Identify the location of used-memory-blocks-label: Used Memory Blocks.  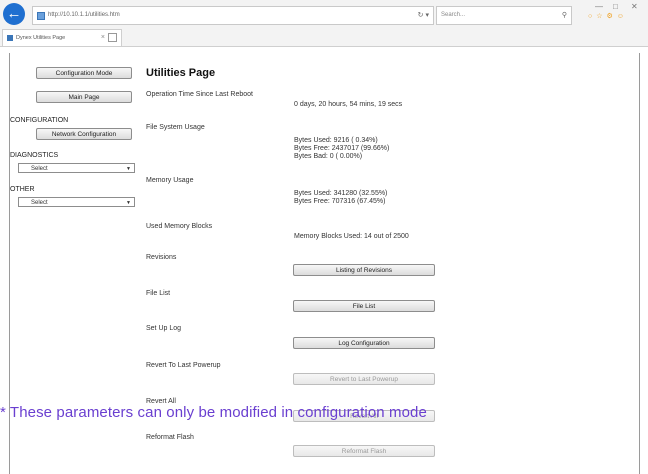
(179, 226).